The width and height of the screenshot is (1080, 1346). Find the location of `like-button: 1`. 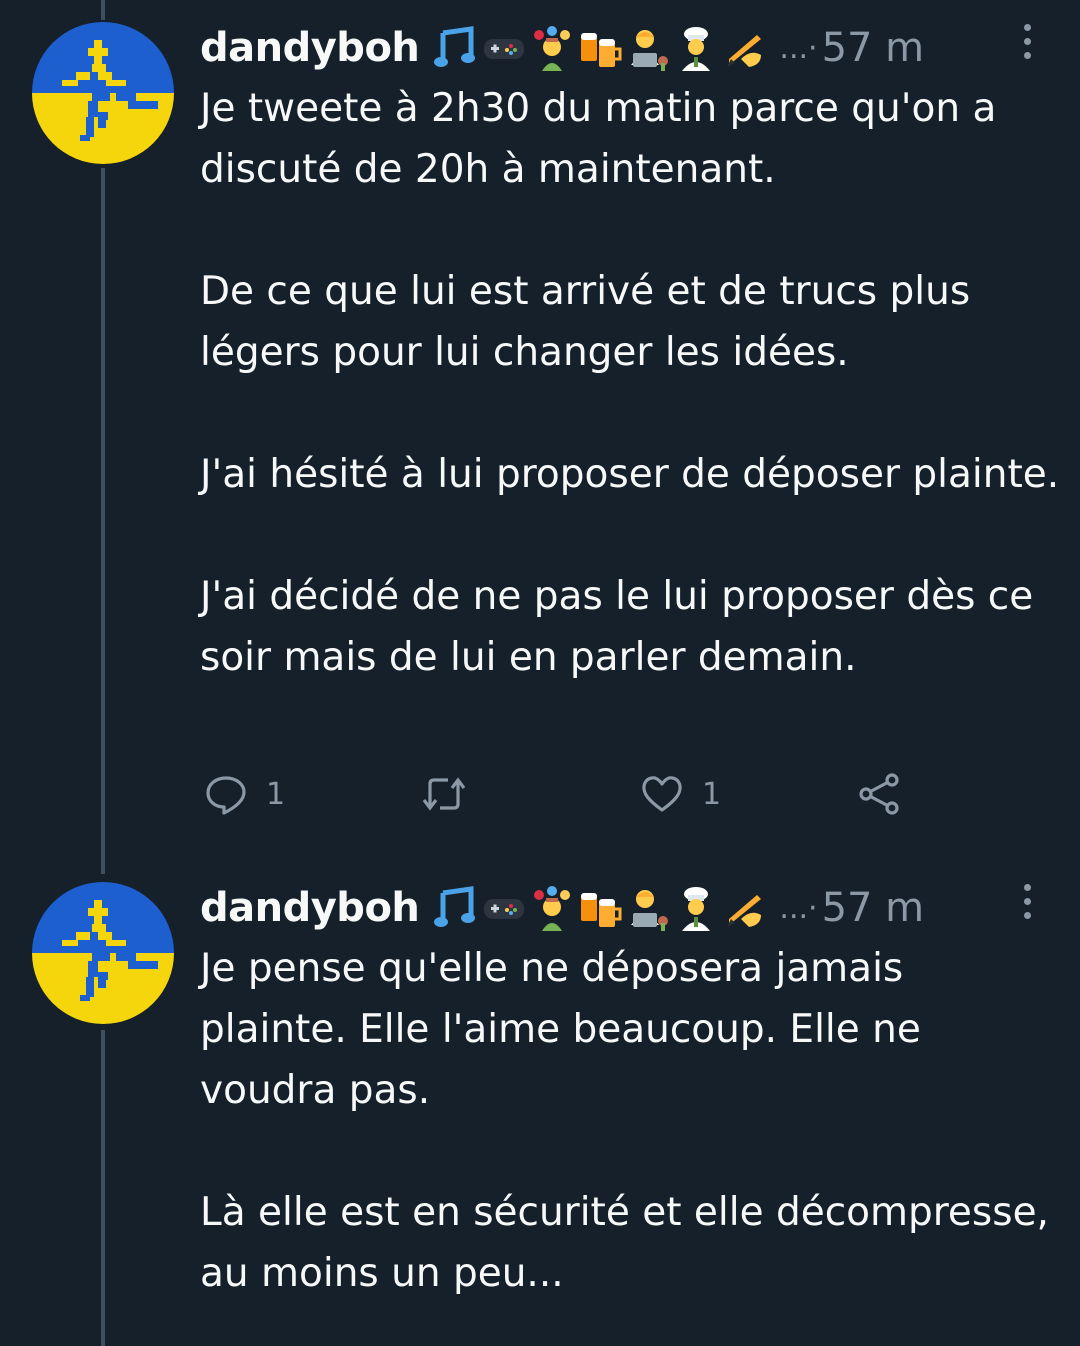

like-button: 1 is located at coordinates (680, 794).